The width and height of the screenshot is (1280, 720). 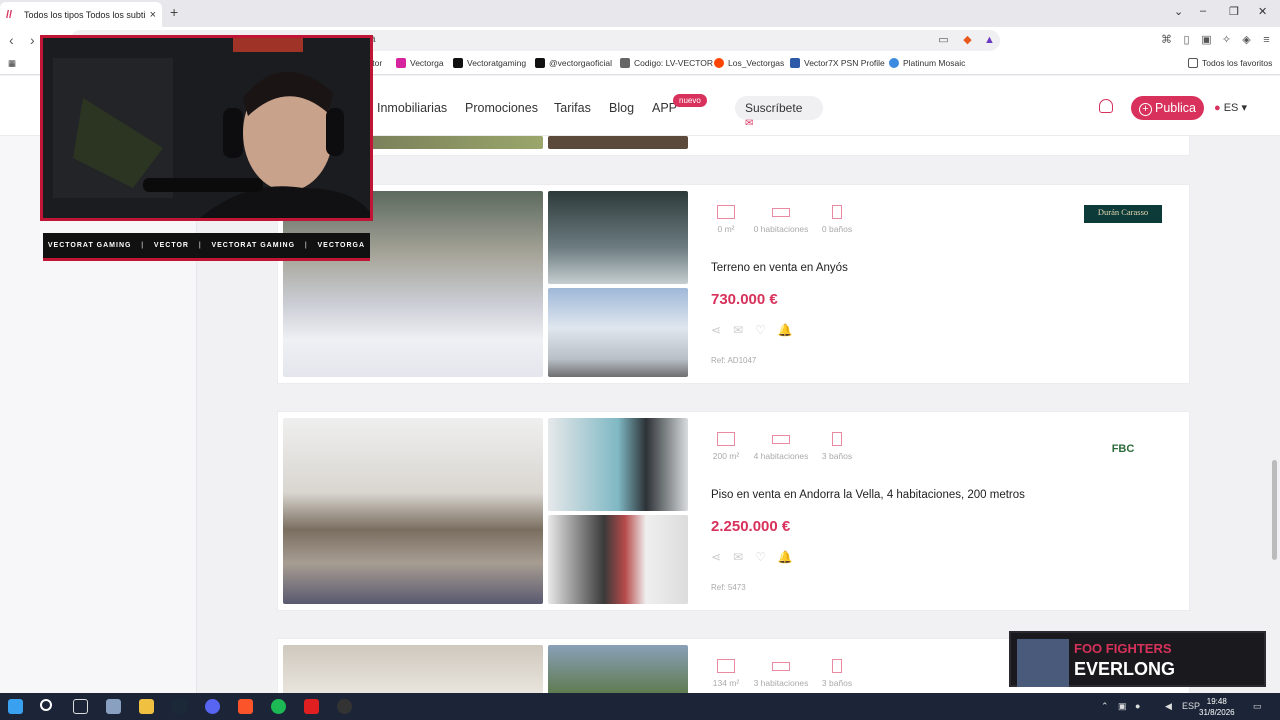 I want to click on subscribe-label: Suscríbete, so click(x=774, y=108).